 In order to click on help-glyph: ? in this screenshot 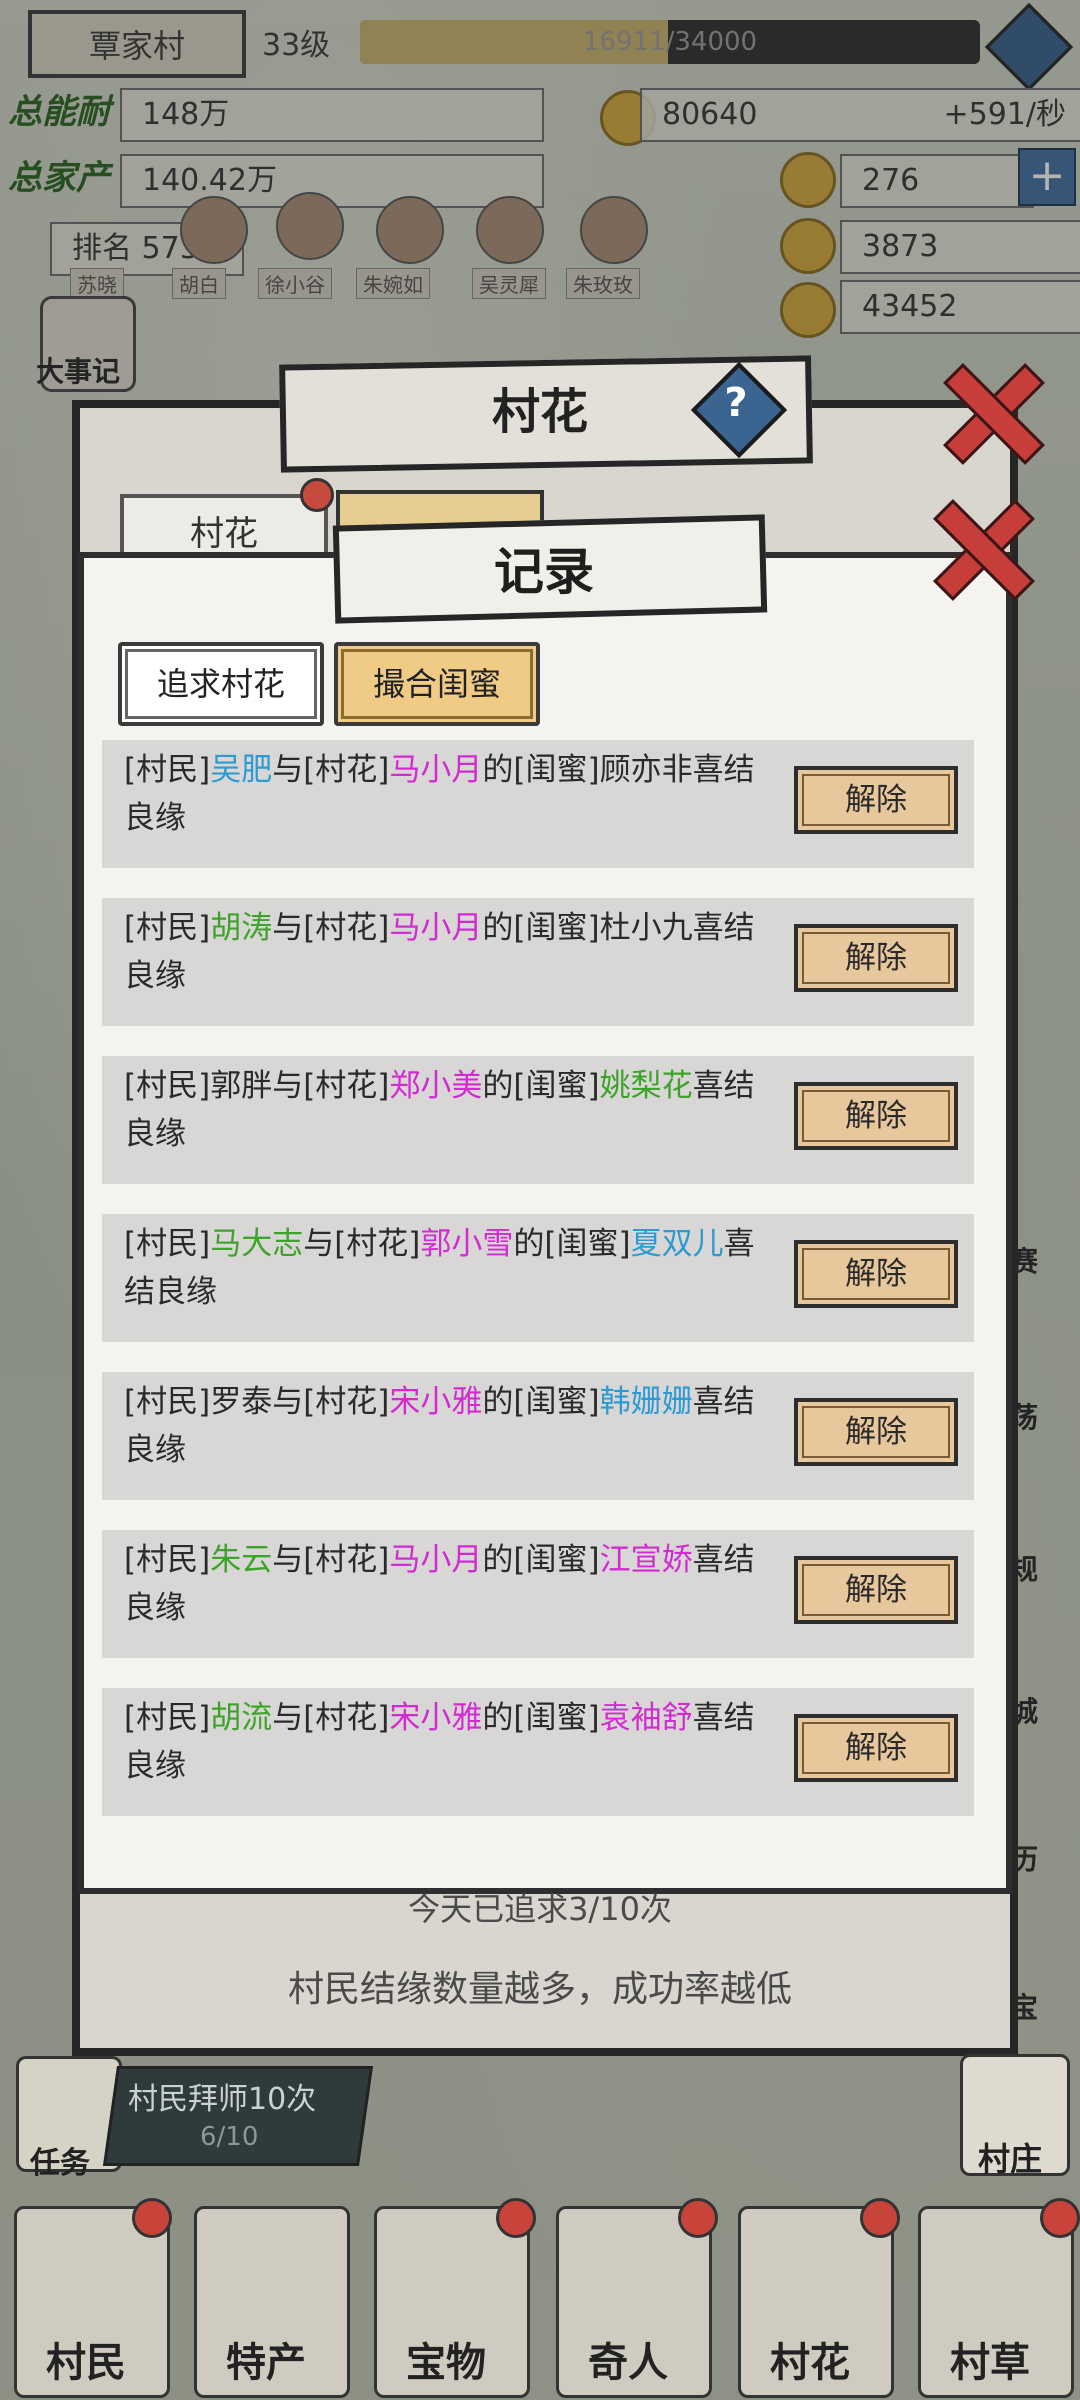, I will do `click(736, 403)`.